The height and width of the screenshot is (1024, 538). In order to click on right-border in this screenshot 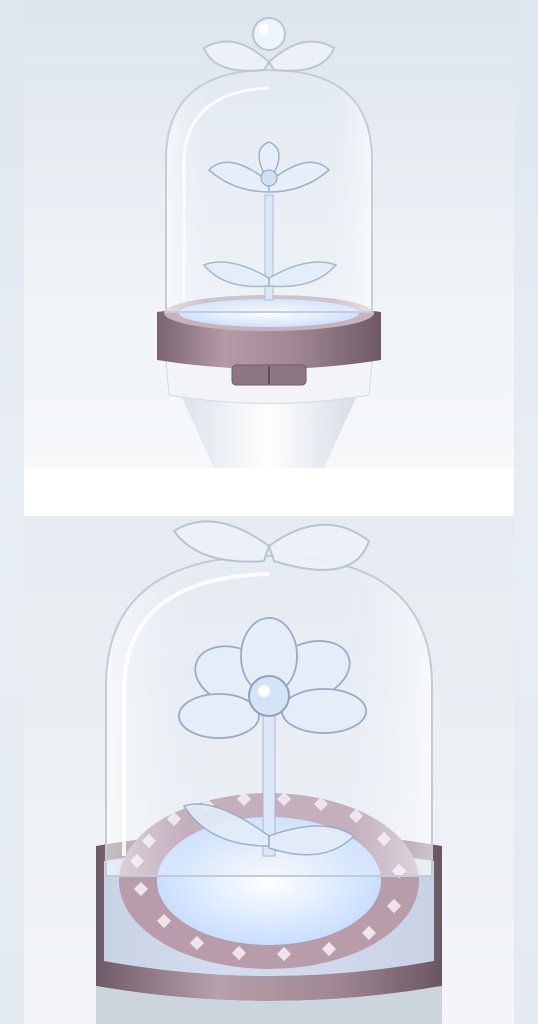, I will do `click(526, 512)`.